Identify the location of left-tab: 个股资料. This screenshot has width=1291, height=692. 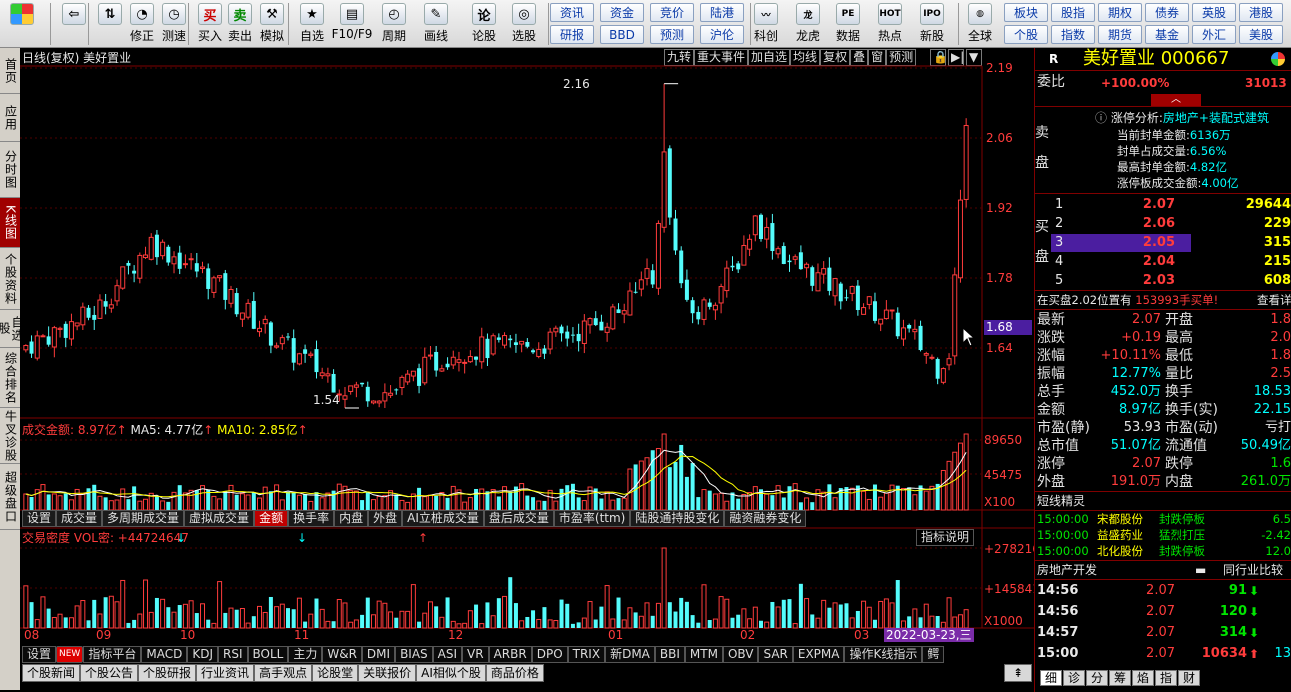
(10, 279).